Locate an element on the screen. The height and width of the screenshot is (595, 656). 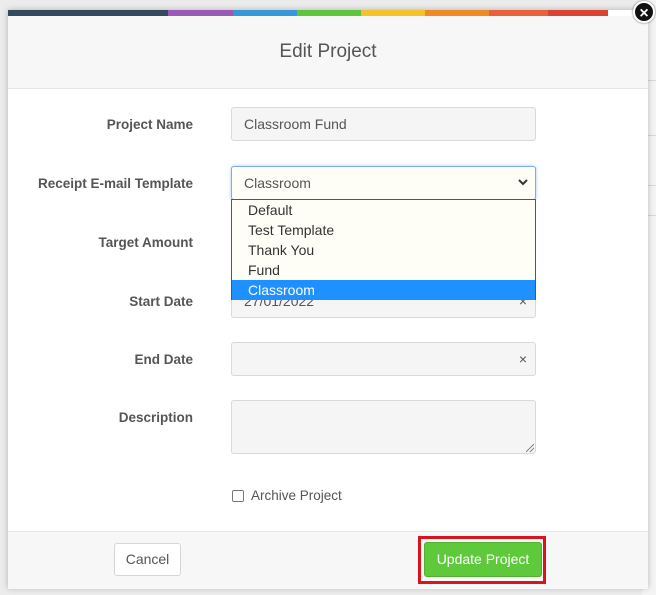
dropdown-option-classroom: Classroom is located at coordinates (383, 290).